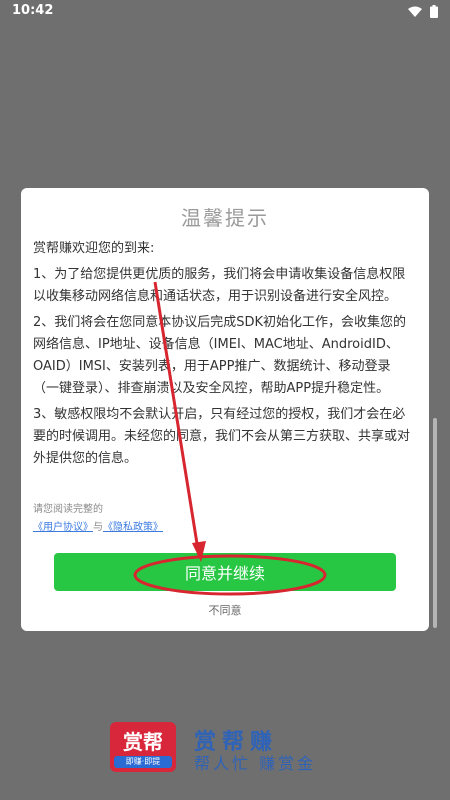  What do you see at coordinates (434, 11) in the screenshot?
I see `battery-icon` at bounding box center [434, 11].